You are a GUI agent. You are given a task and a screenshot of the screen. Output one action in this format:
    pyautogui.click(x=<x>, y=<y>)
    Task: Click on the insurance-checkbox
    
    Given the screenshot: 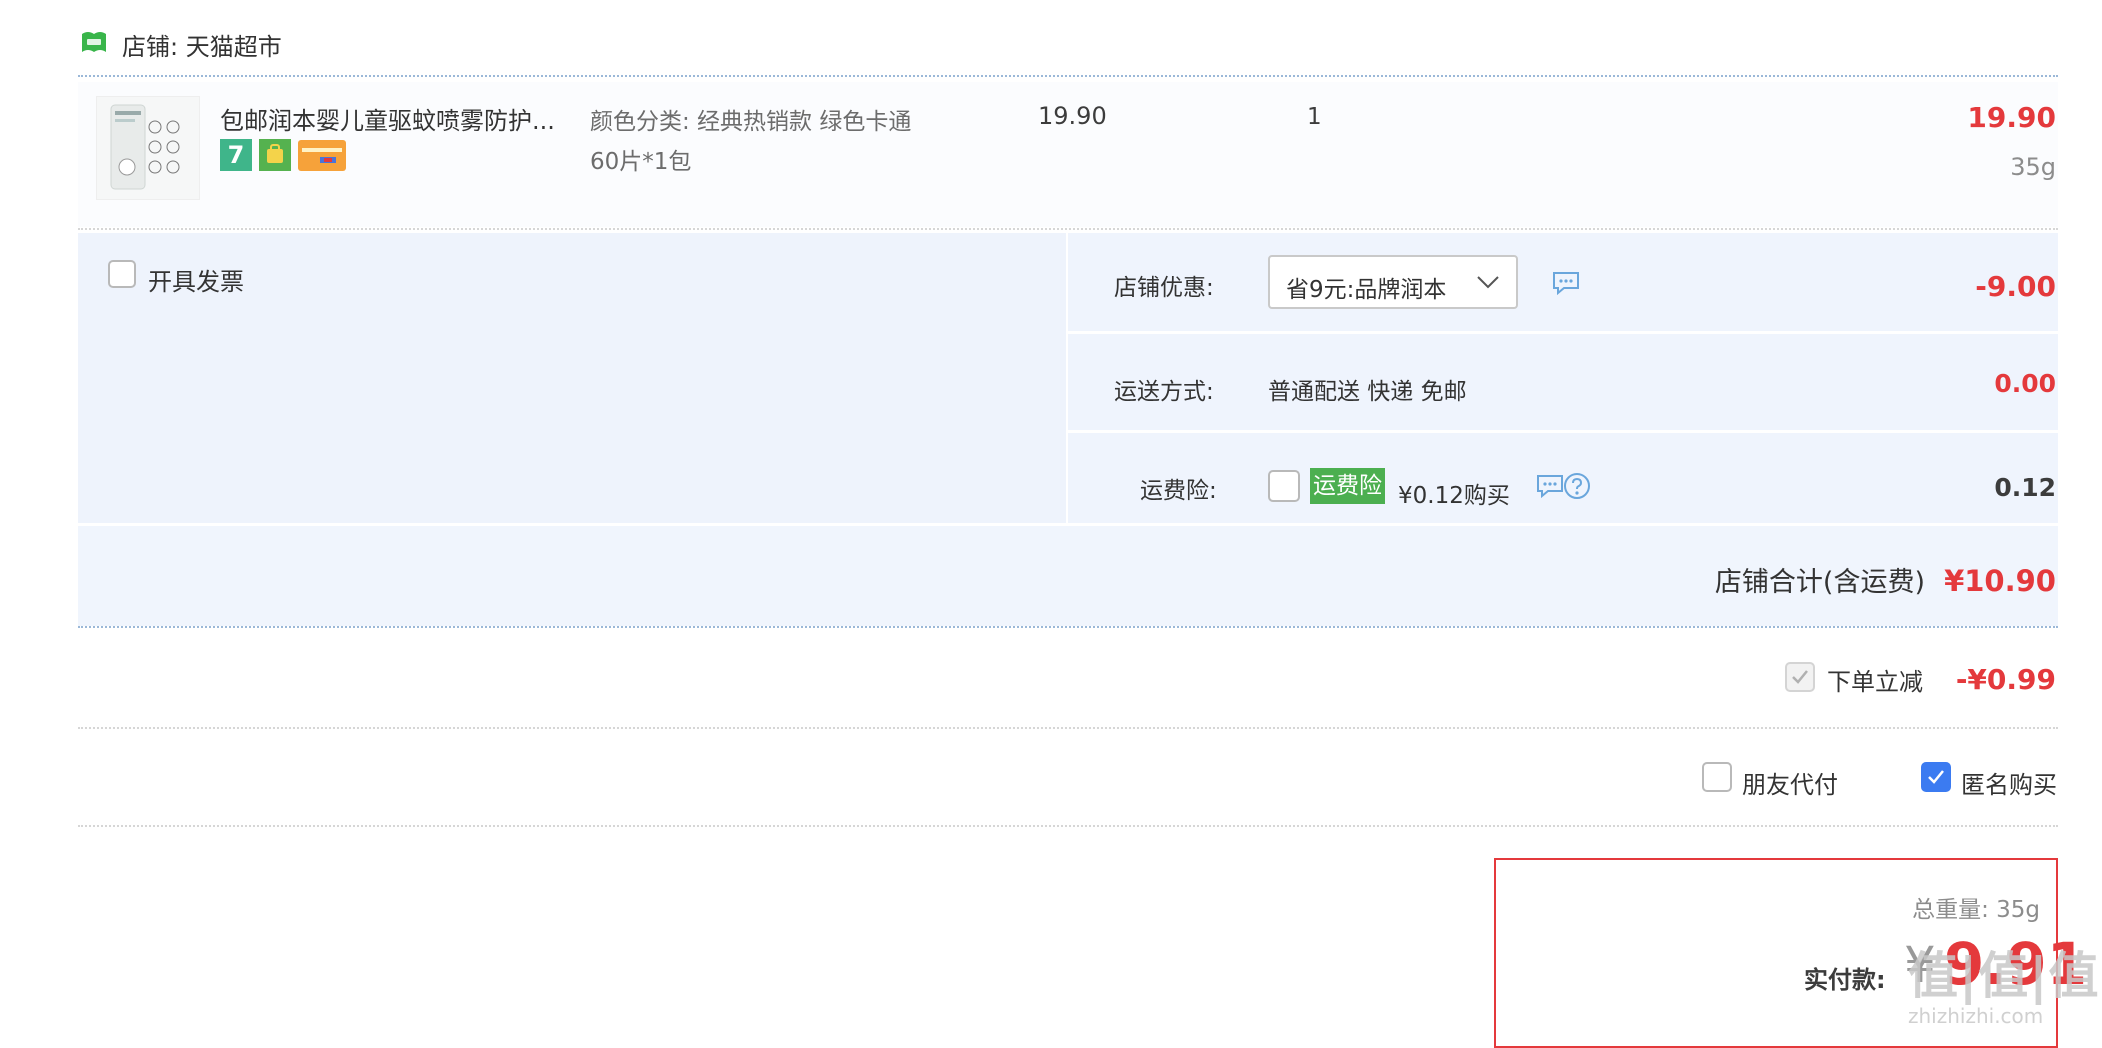 What is the action you would take?
    pyautogui.click(x=1284, y=486)
    